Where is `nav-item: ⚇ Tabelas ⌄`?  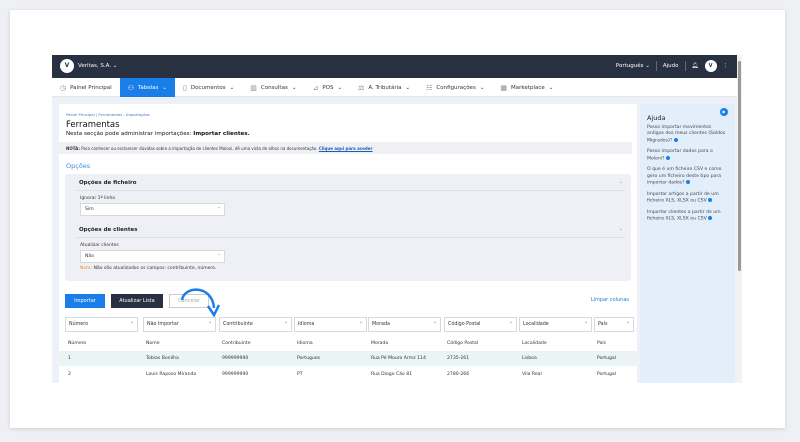 nav-item: ⚇ Tabelas ⌄ is located at coordinates (147, 87).